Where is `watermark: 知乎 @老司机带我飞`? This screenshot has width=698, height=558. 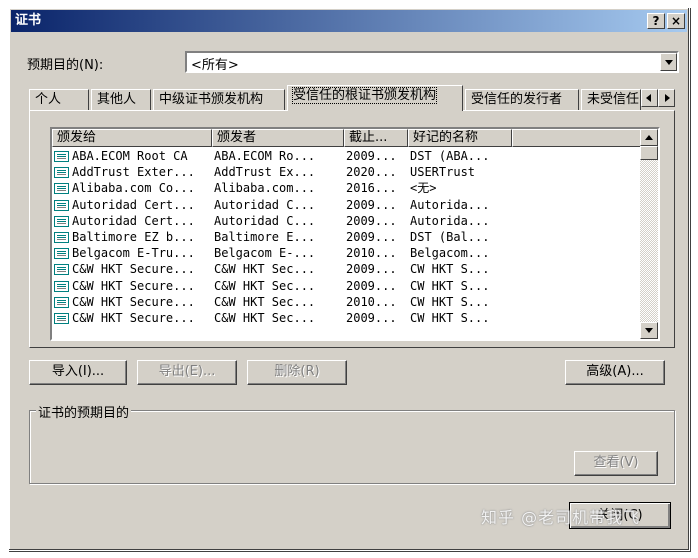 watermark: 知乎 @老司机带我飞 is located at coordinates (561, 517).